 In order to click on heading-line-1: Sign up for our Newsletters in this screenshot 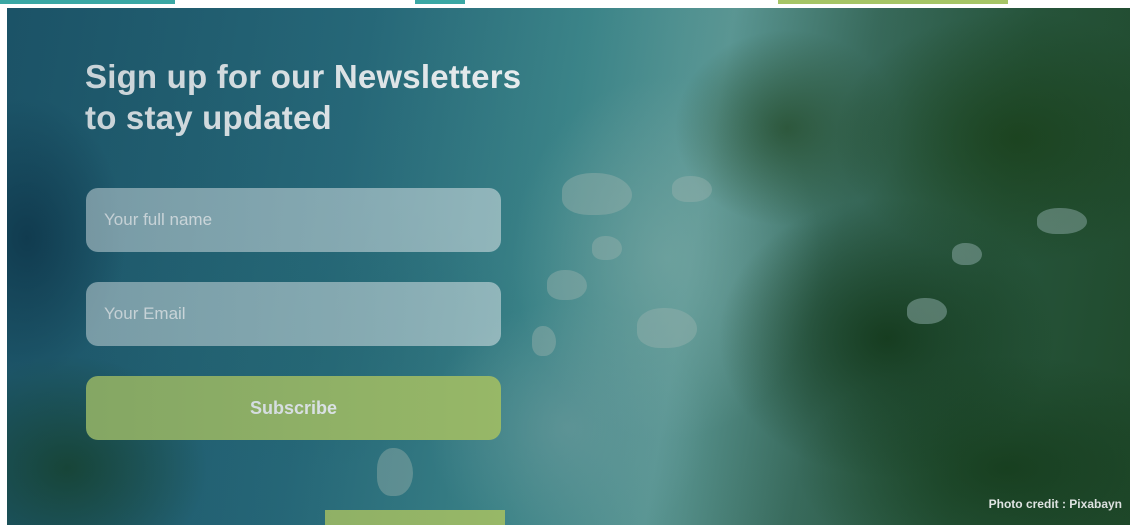, I will do `click(303, 76)`.